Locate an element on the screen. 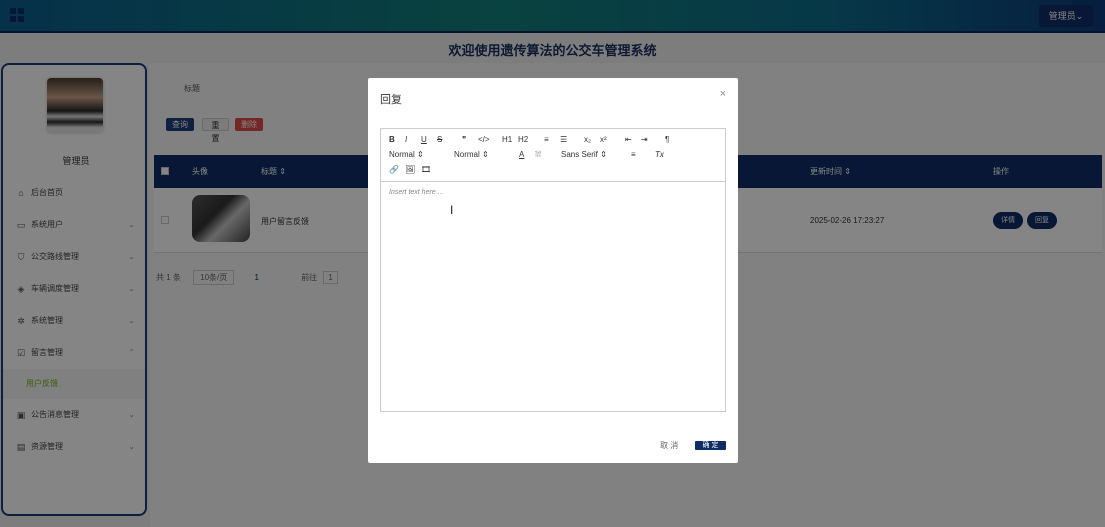  header1-button: H1 is located at coordinates (507, 139).